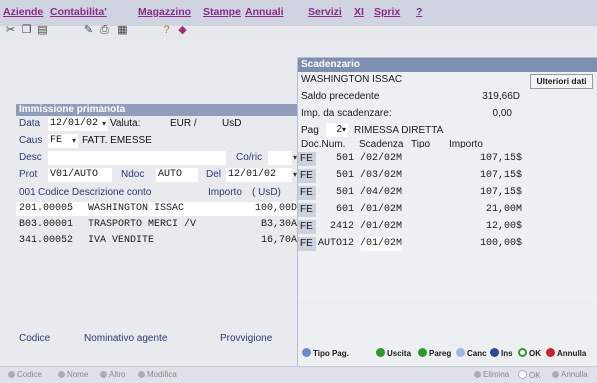  What do you see at coordinates (246, 338) in the screenshot?
I see `footer-provvigione: Provvigione` at bounding box center [246, 338].